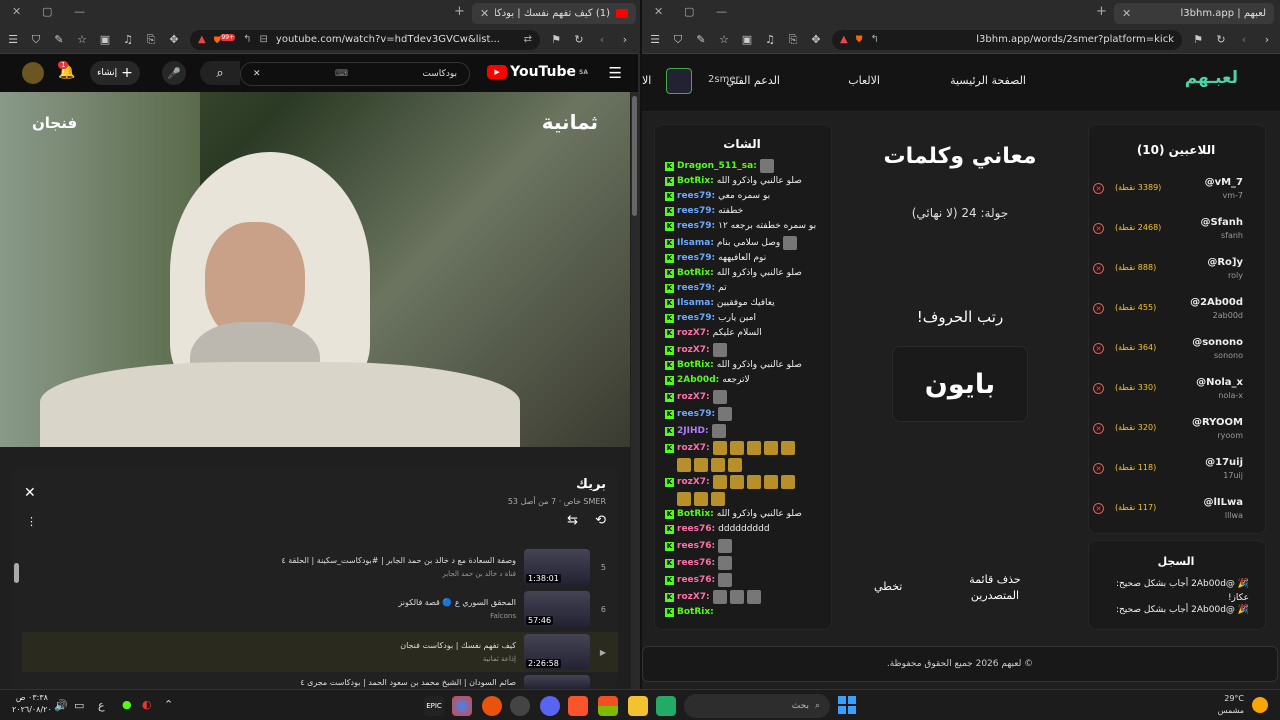 Image resolution: width=1280 pixels, height=720 pixels. I want to click on obs-icon, so click(520, 706).